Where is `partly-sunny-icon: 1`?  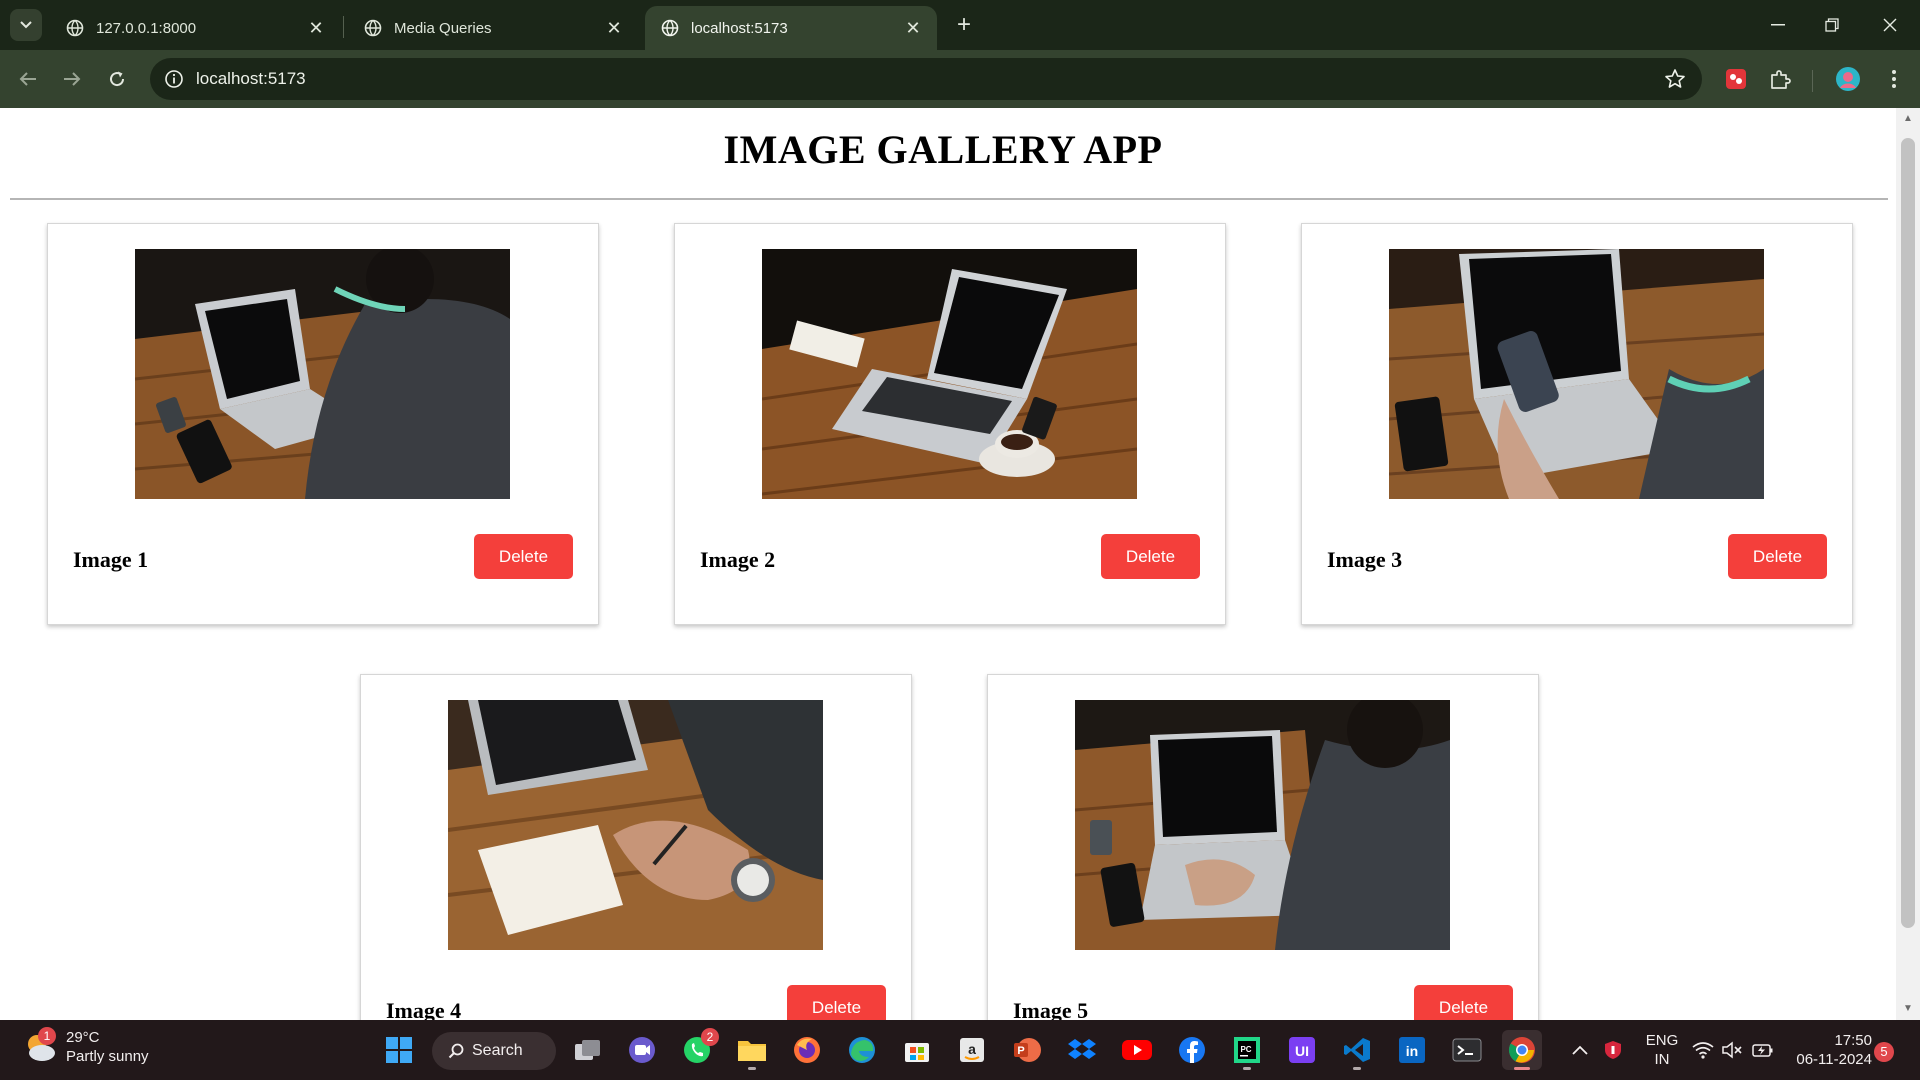
partly-sunny-icon: 1 is located at coordinates (41, 1046).